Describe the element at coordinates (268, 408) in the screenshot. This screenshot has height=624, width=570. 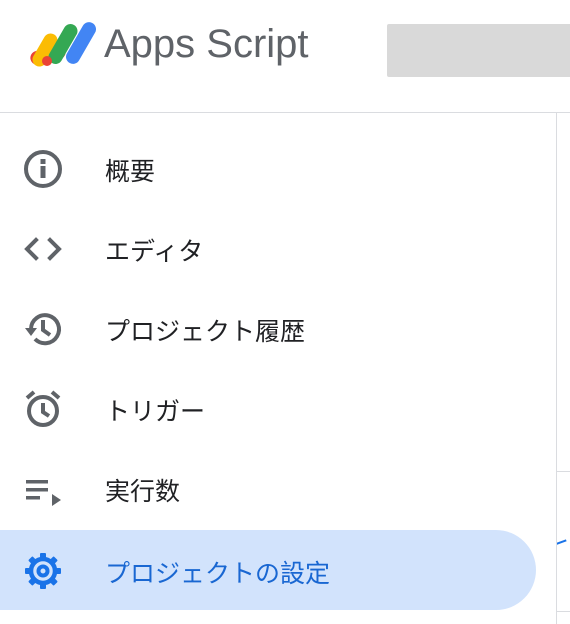
I see `sidebar-item-triggers: トリガー` at that location.